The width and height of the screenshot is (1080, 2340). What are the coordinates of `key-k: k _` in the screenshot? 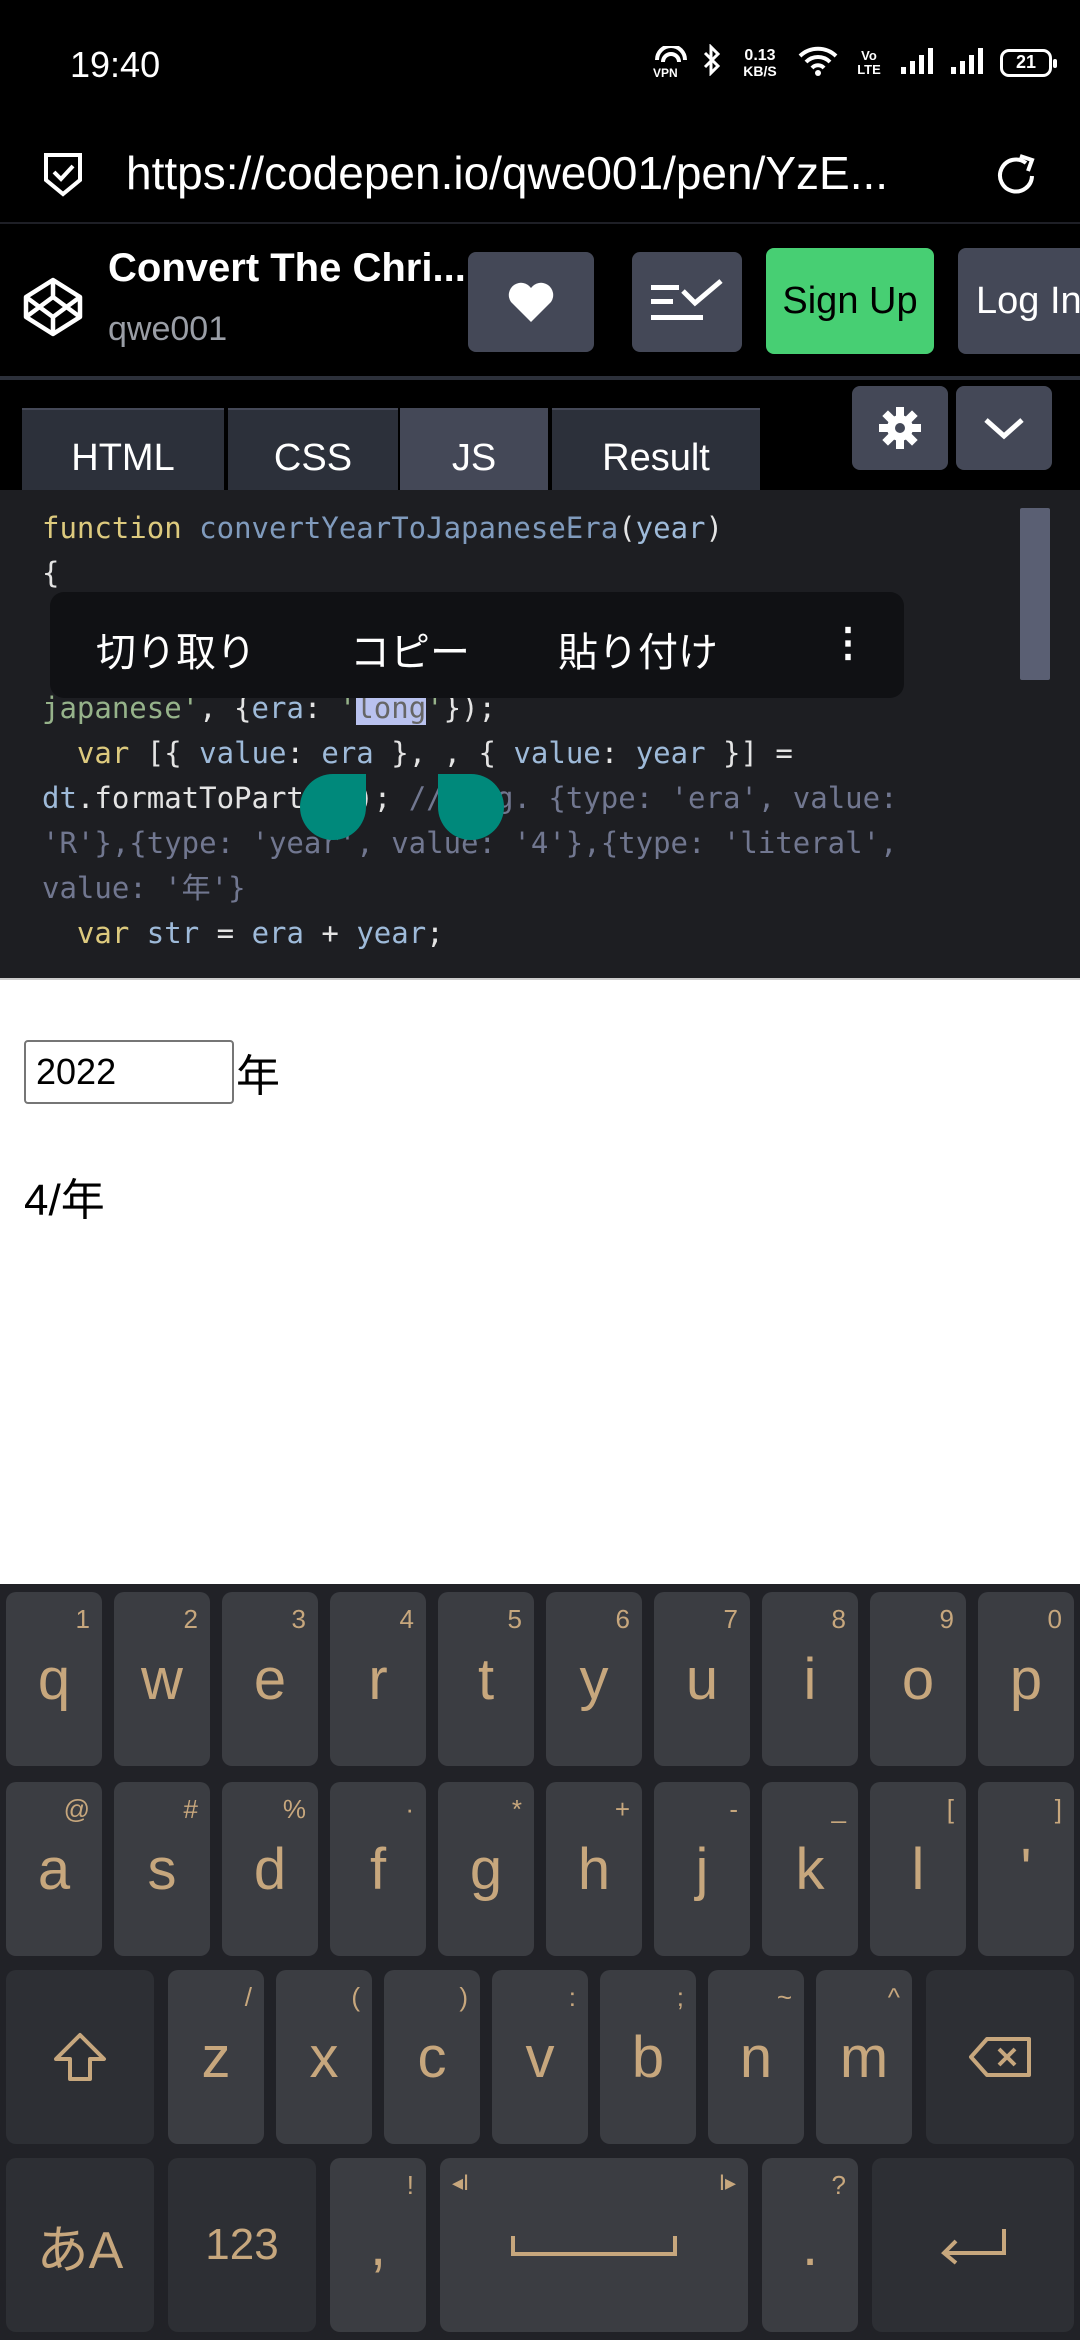 It's located at (810, 1869).